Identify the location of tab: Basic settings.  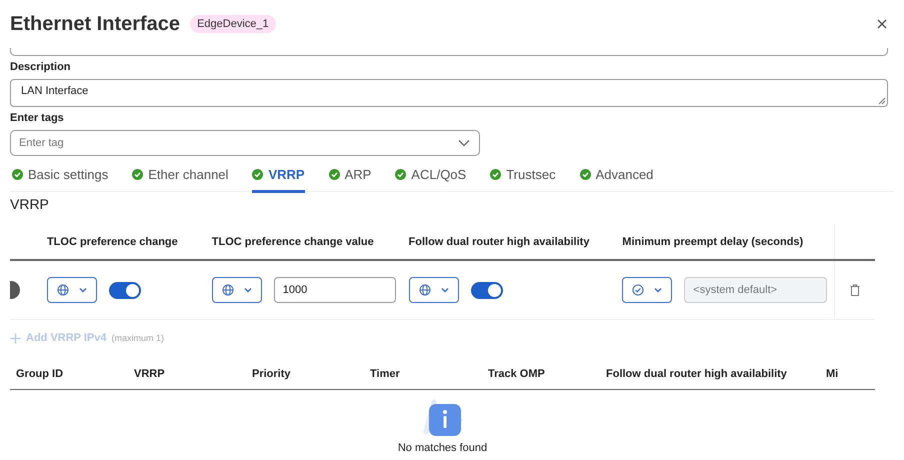
(60, 176).